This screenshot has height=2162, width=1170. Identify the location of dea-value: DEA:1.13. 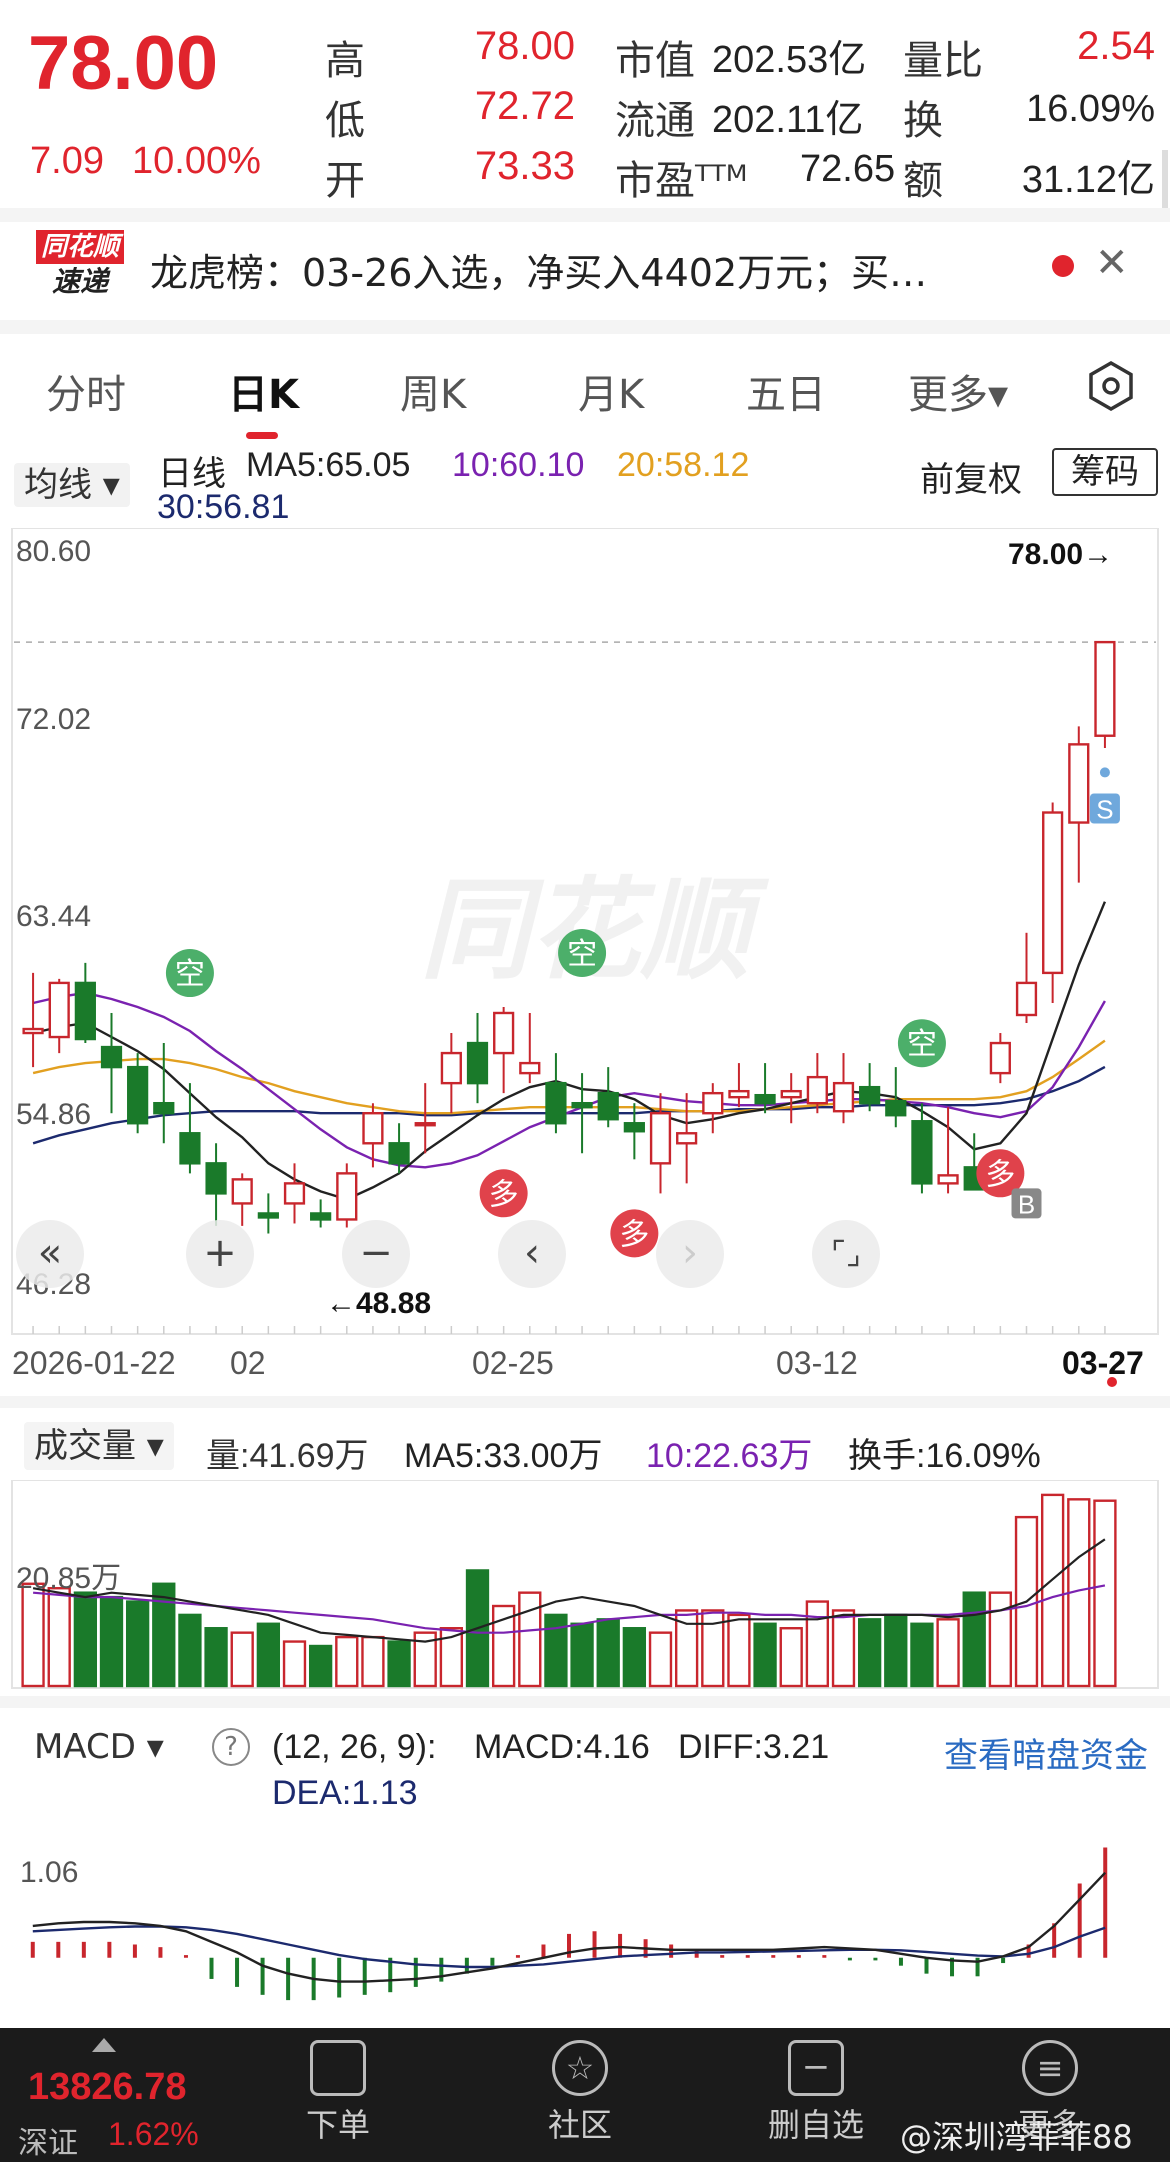
(345, 1793).